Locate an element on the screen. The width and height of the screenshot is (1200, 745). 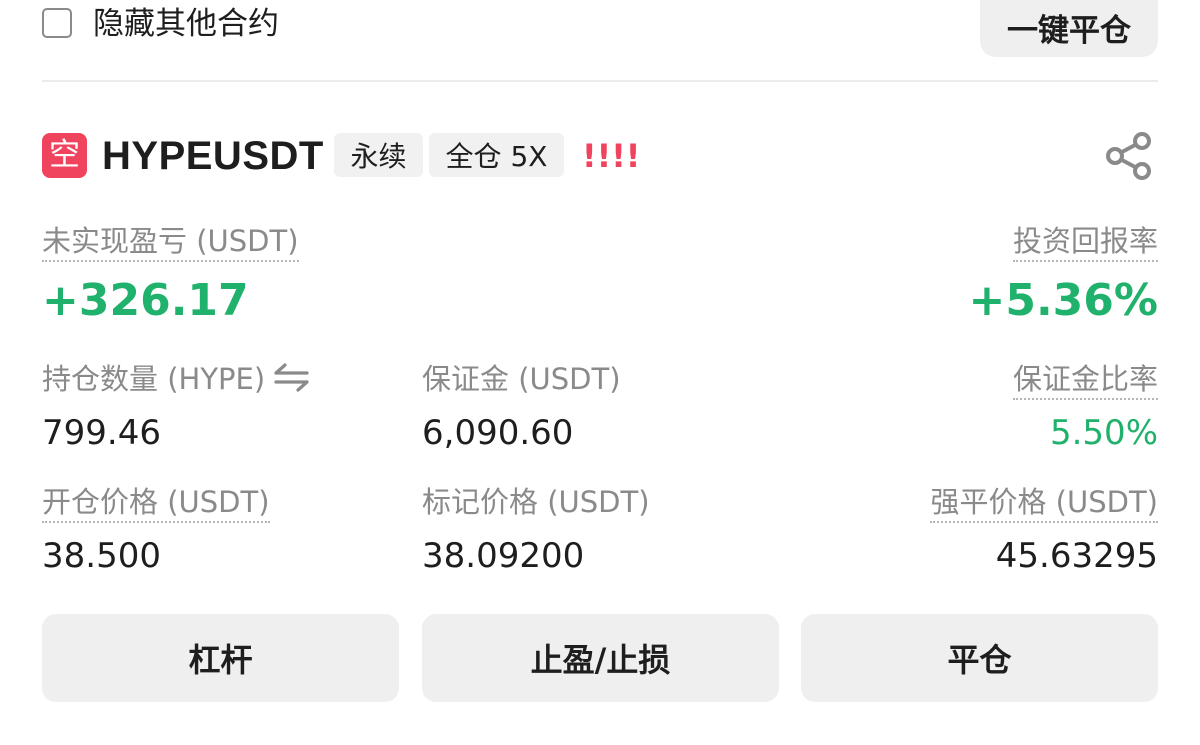
divider is located at coordinates (600, 81).